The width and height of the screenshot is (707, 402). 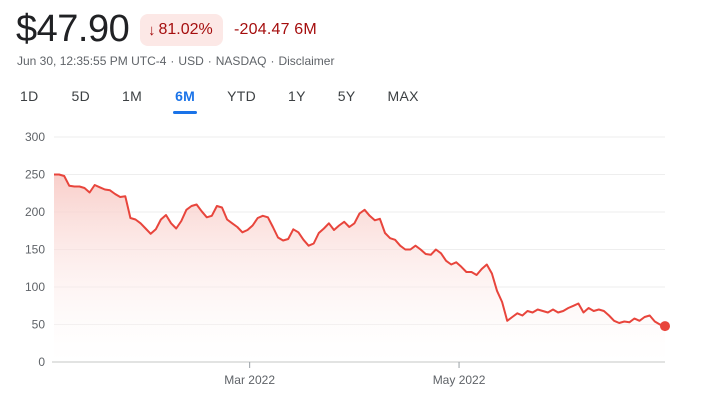 I want to click on quote-timestamp: Jun 30, 12:35:55 PM UTC-4, so click(x=92, y=61).